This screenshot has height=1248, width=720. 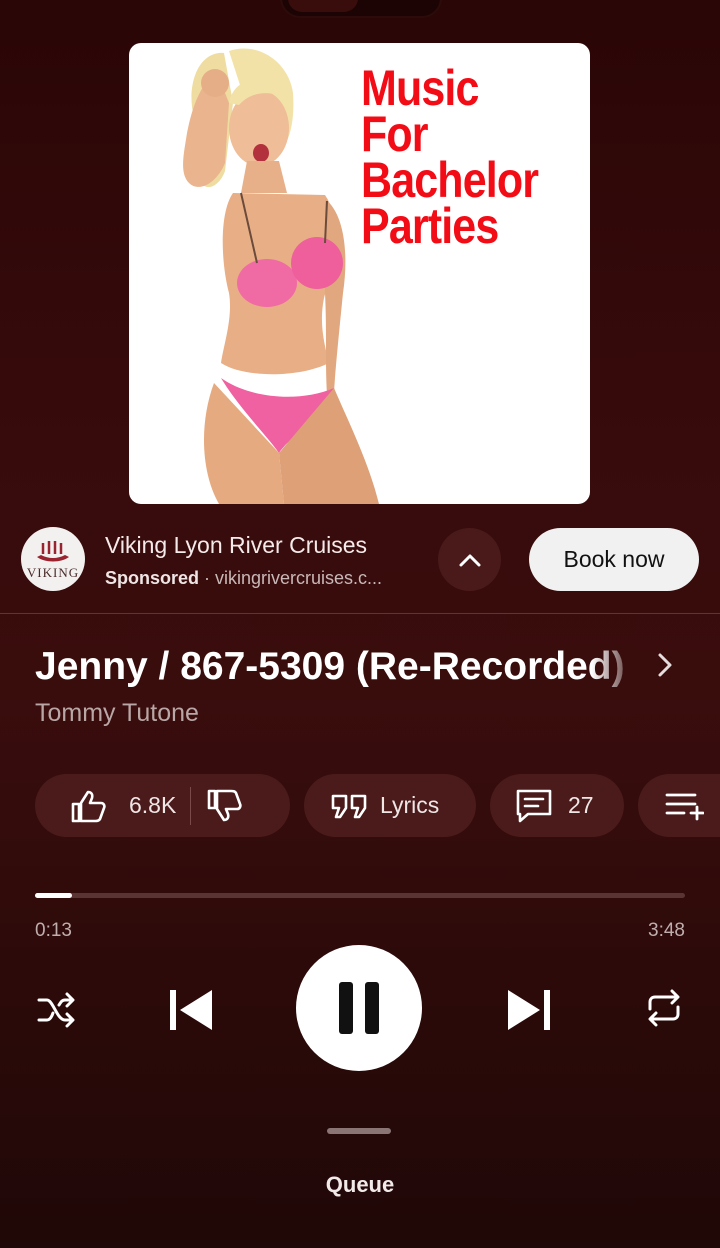 What do you see at coordinates (666, 930) in the screenshot?
I see `total-time: 3:48` at bounding box center [666, 930].